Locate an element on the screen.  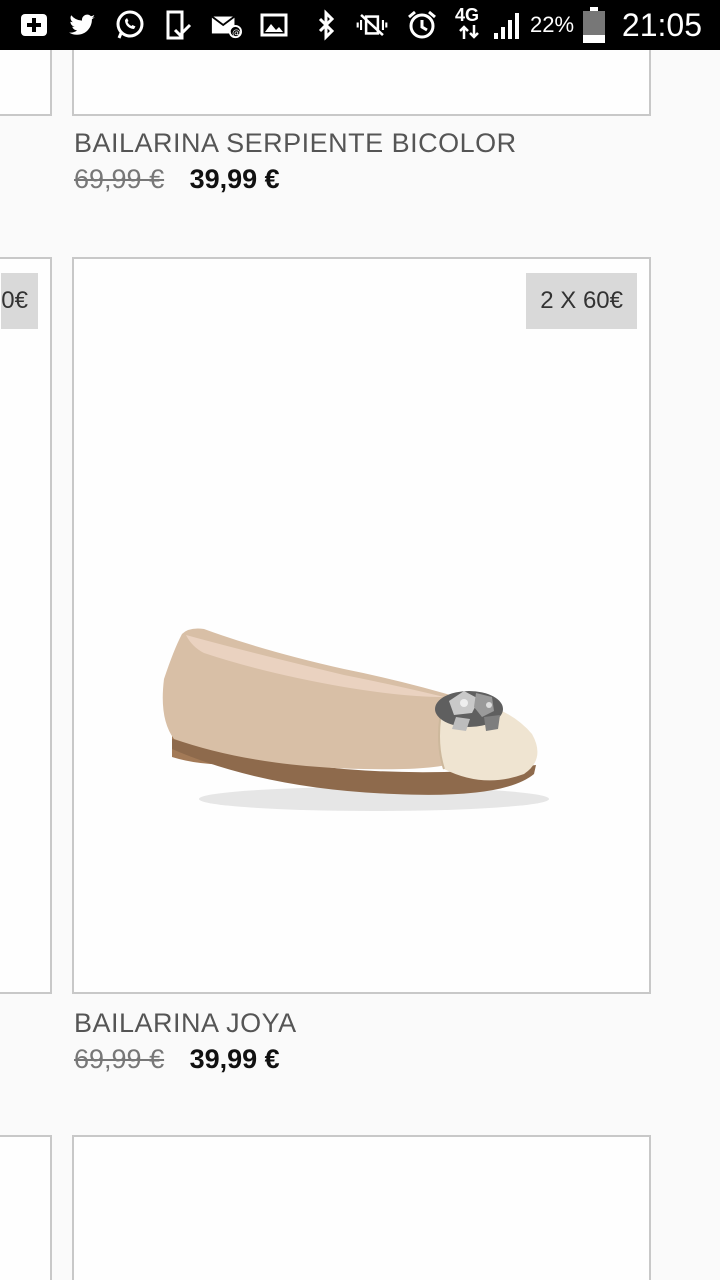
product-card-serpiente-image is located at coordinates (361, 83).